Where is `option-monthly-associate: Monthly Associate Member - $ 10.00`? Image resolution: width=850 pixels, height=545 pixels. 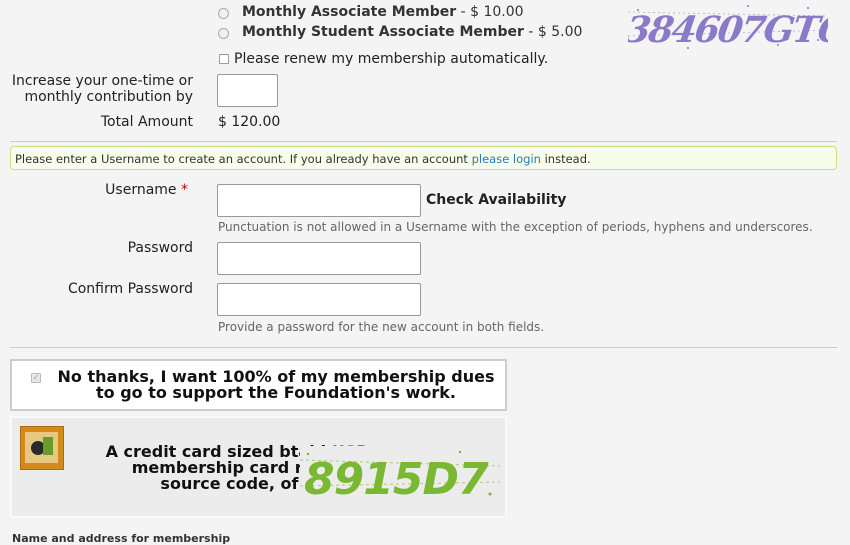
option-monthly-associate: Monthly Associate Member - $ 10.00 is located at coordinates (383, 12).